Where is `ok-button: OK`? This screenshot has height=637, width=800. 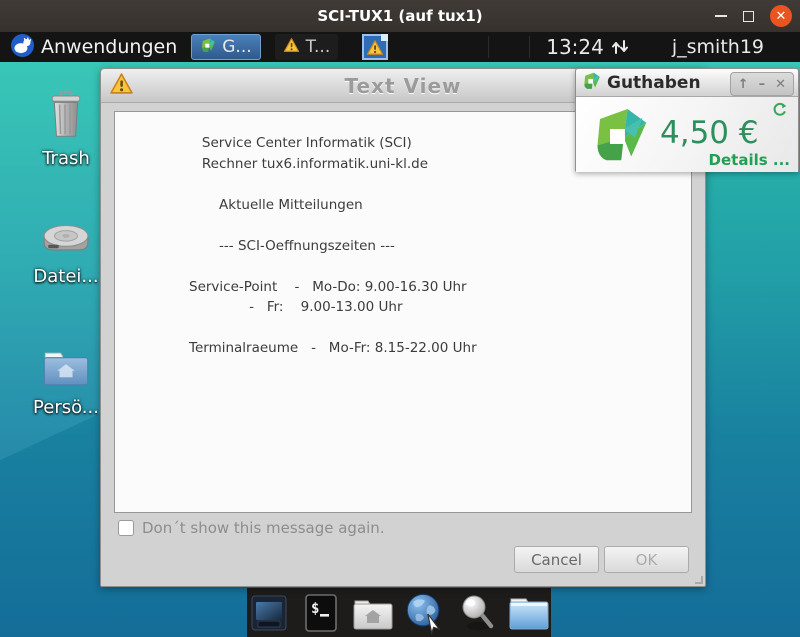 ok-button: OK is located at coordinates (646, 559).